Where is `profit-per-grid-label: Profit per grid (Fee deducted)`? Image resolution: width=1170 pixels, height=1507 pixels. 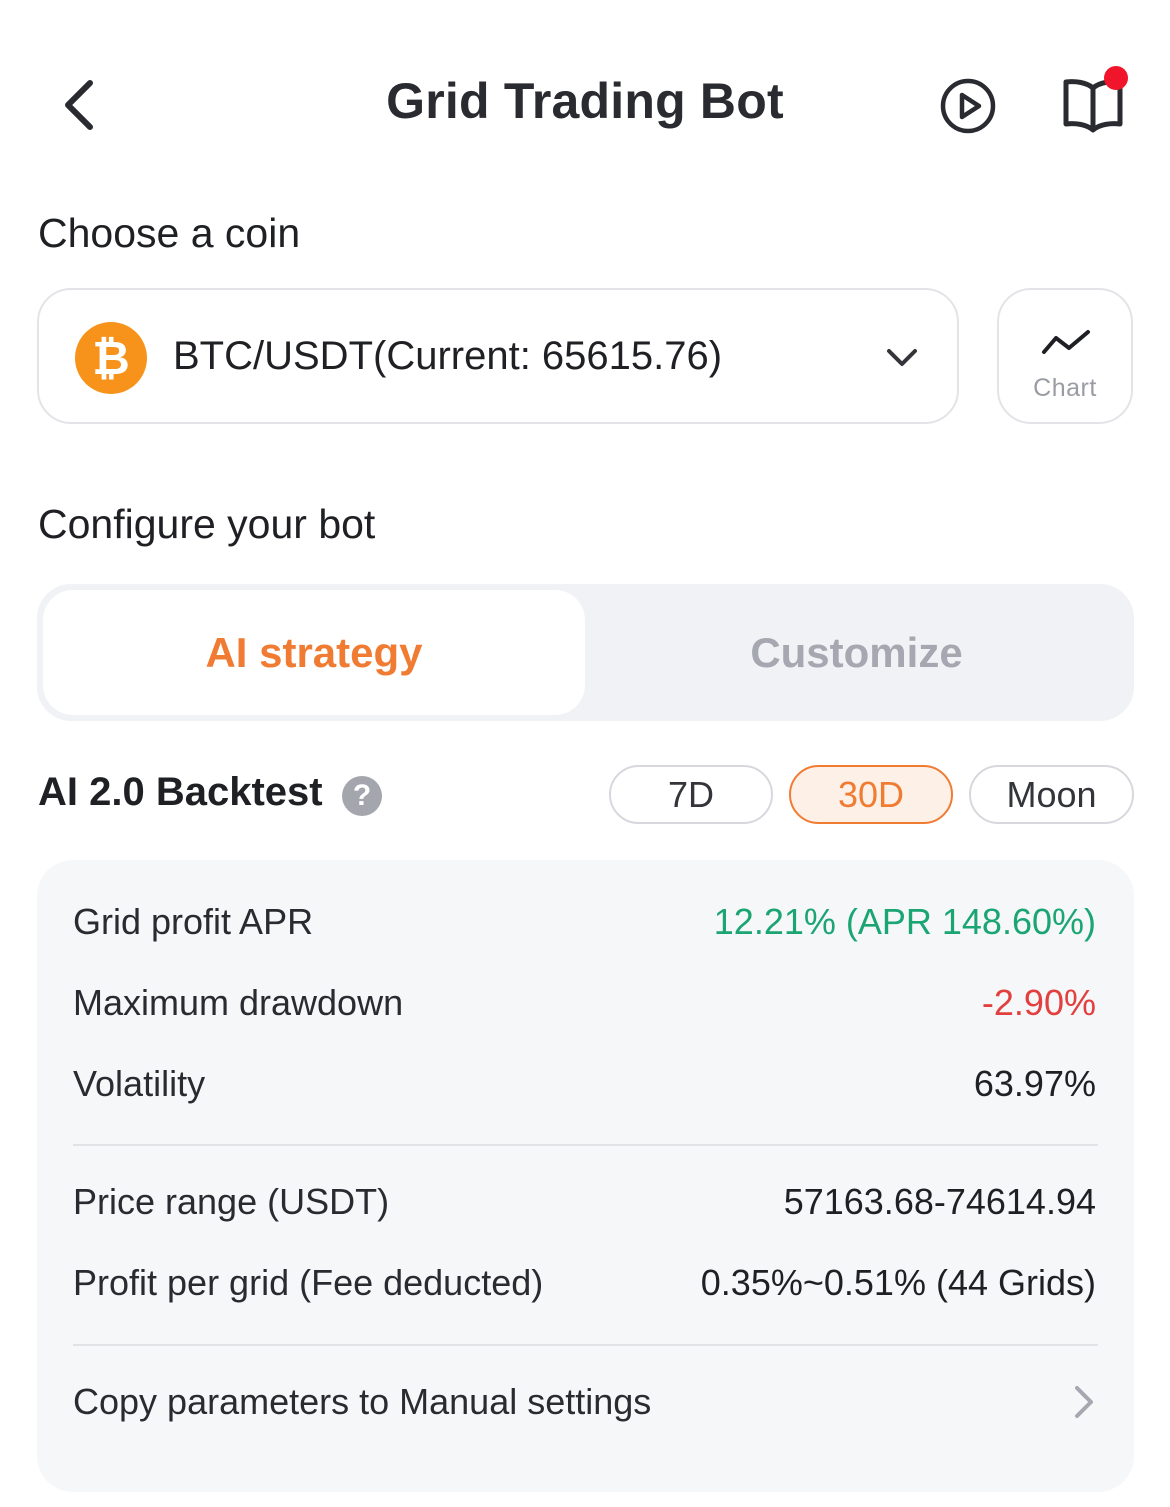 profit-per-grid-label: Profit per grid (Fee deducted) is located at coordinates (308, 1282).